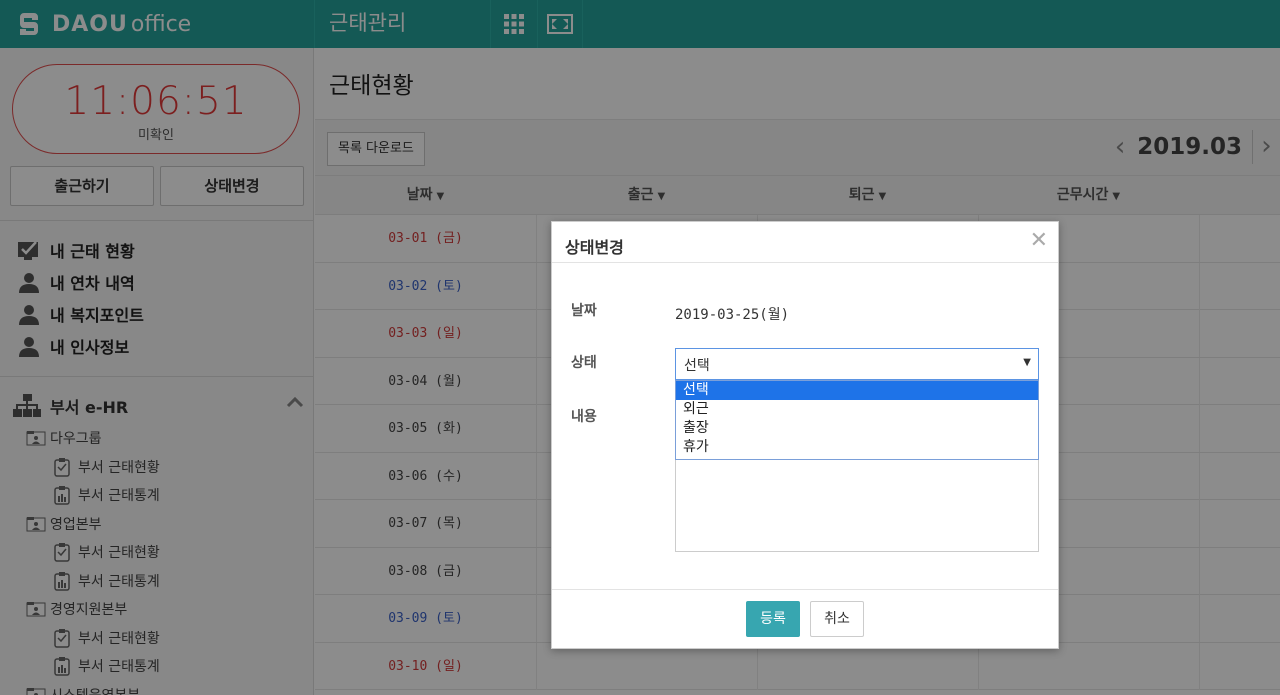 This screenshot has height=695, width=1280. I want to click on date-value: 2019-03-25(월), so click(732, 315).